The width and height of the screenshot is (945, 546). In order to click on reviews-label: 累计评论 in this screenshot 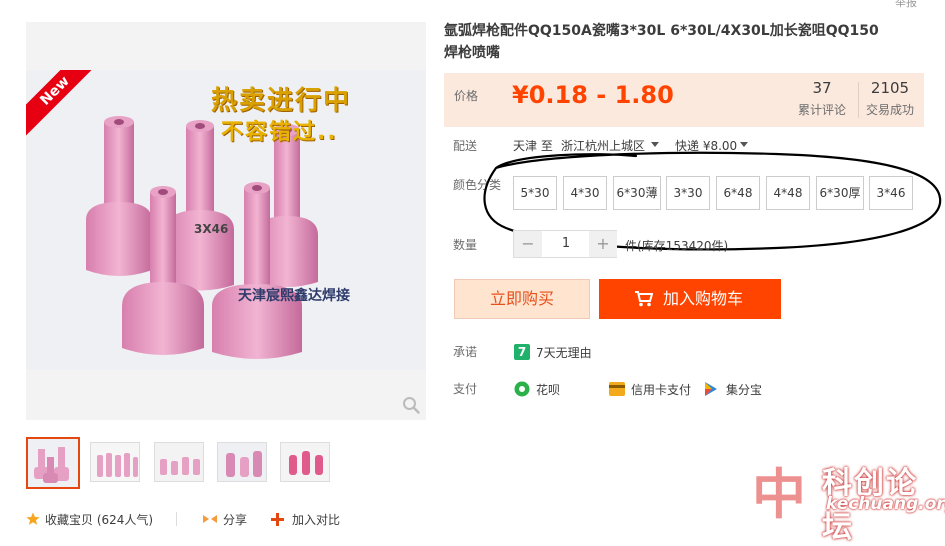, I will do `click(822, 109)`.